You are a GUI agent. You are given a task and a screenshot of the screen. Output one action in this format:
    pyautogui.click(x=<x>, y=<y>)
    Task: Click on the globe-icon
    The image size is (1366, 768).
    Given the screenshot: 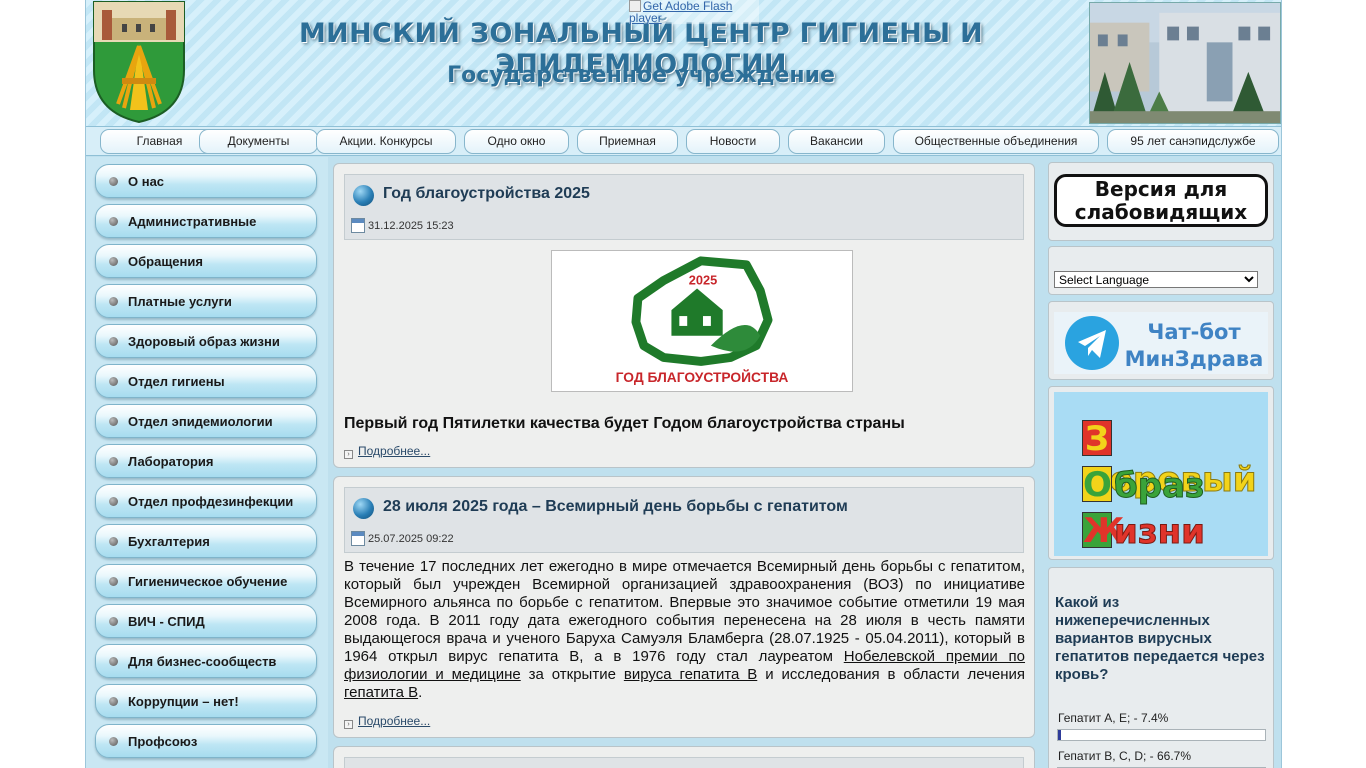 What is the action you would take?
    pyautogui.click(x=363, y=195)
    